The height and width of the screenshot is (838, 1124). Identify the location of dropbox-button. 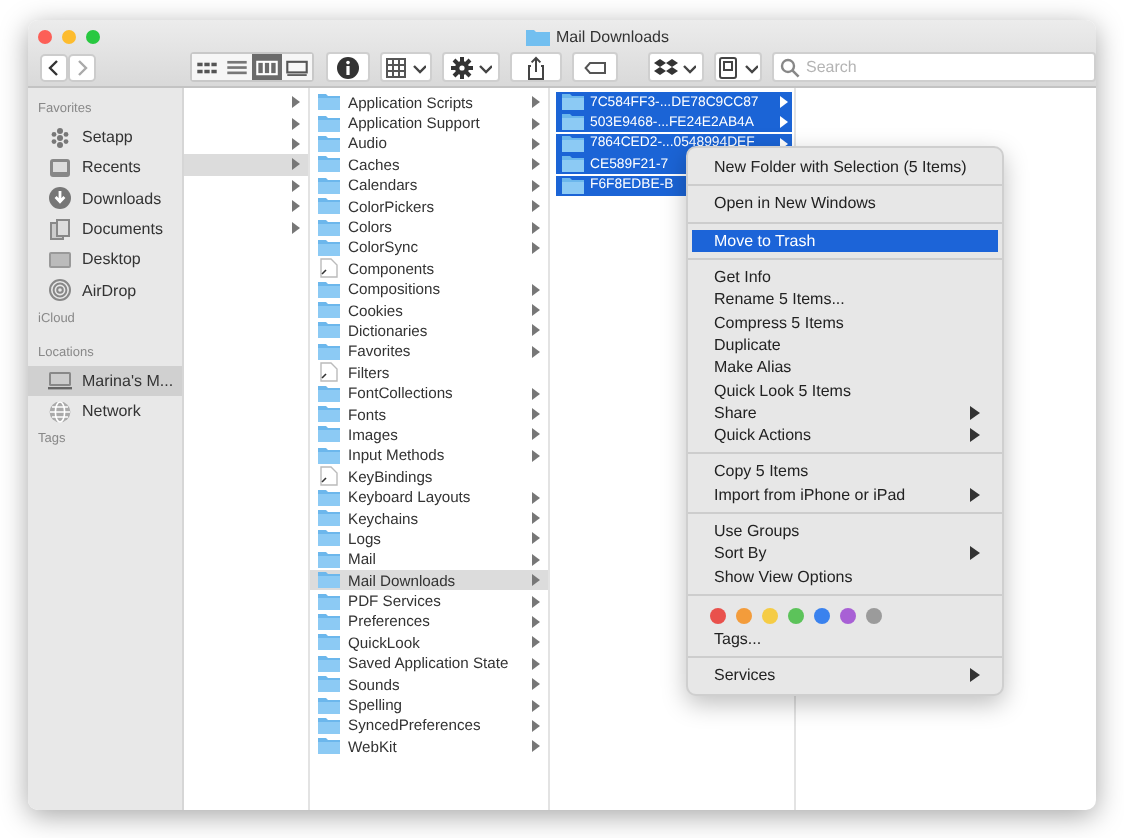
(676, 67).